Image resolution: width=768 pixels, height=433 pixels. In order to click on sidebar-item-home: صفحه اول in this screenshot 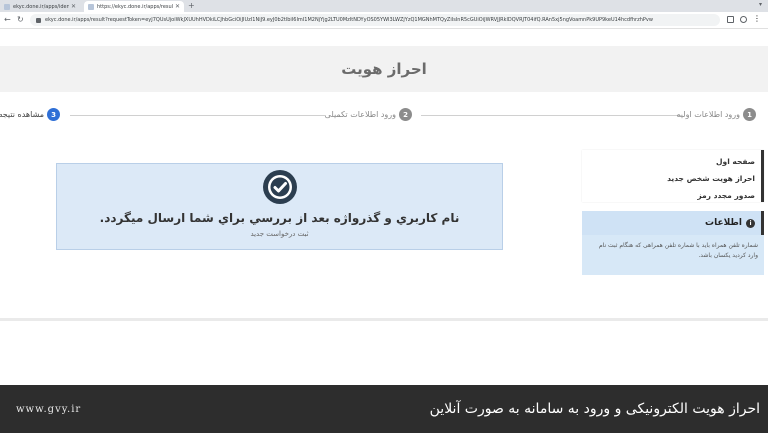, I will do `click(671, 161)`.